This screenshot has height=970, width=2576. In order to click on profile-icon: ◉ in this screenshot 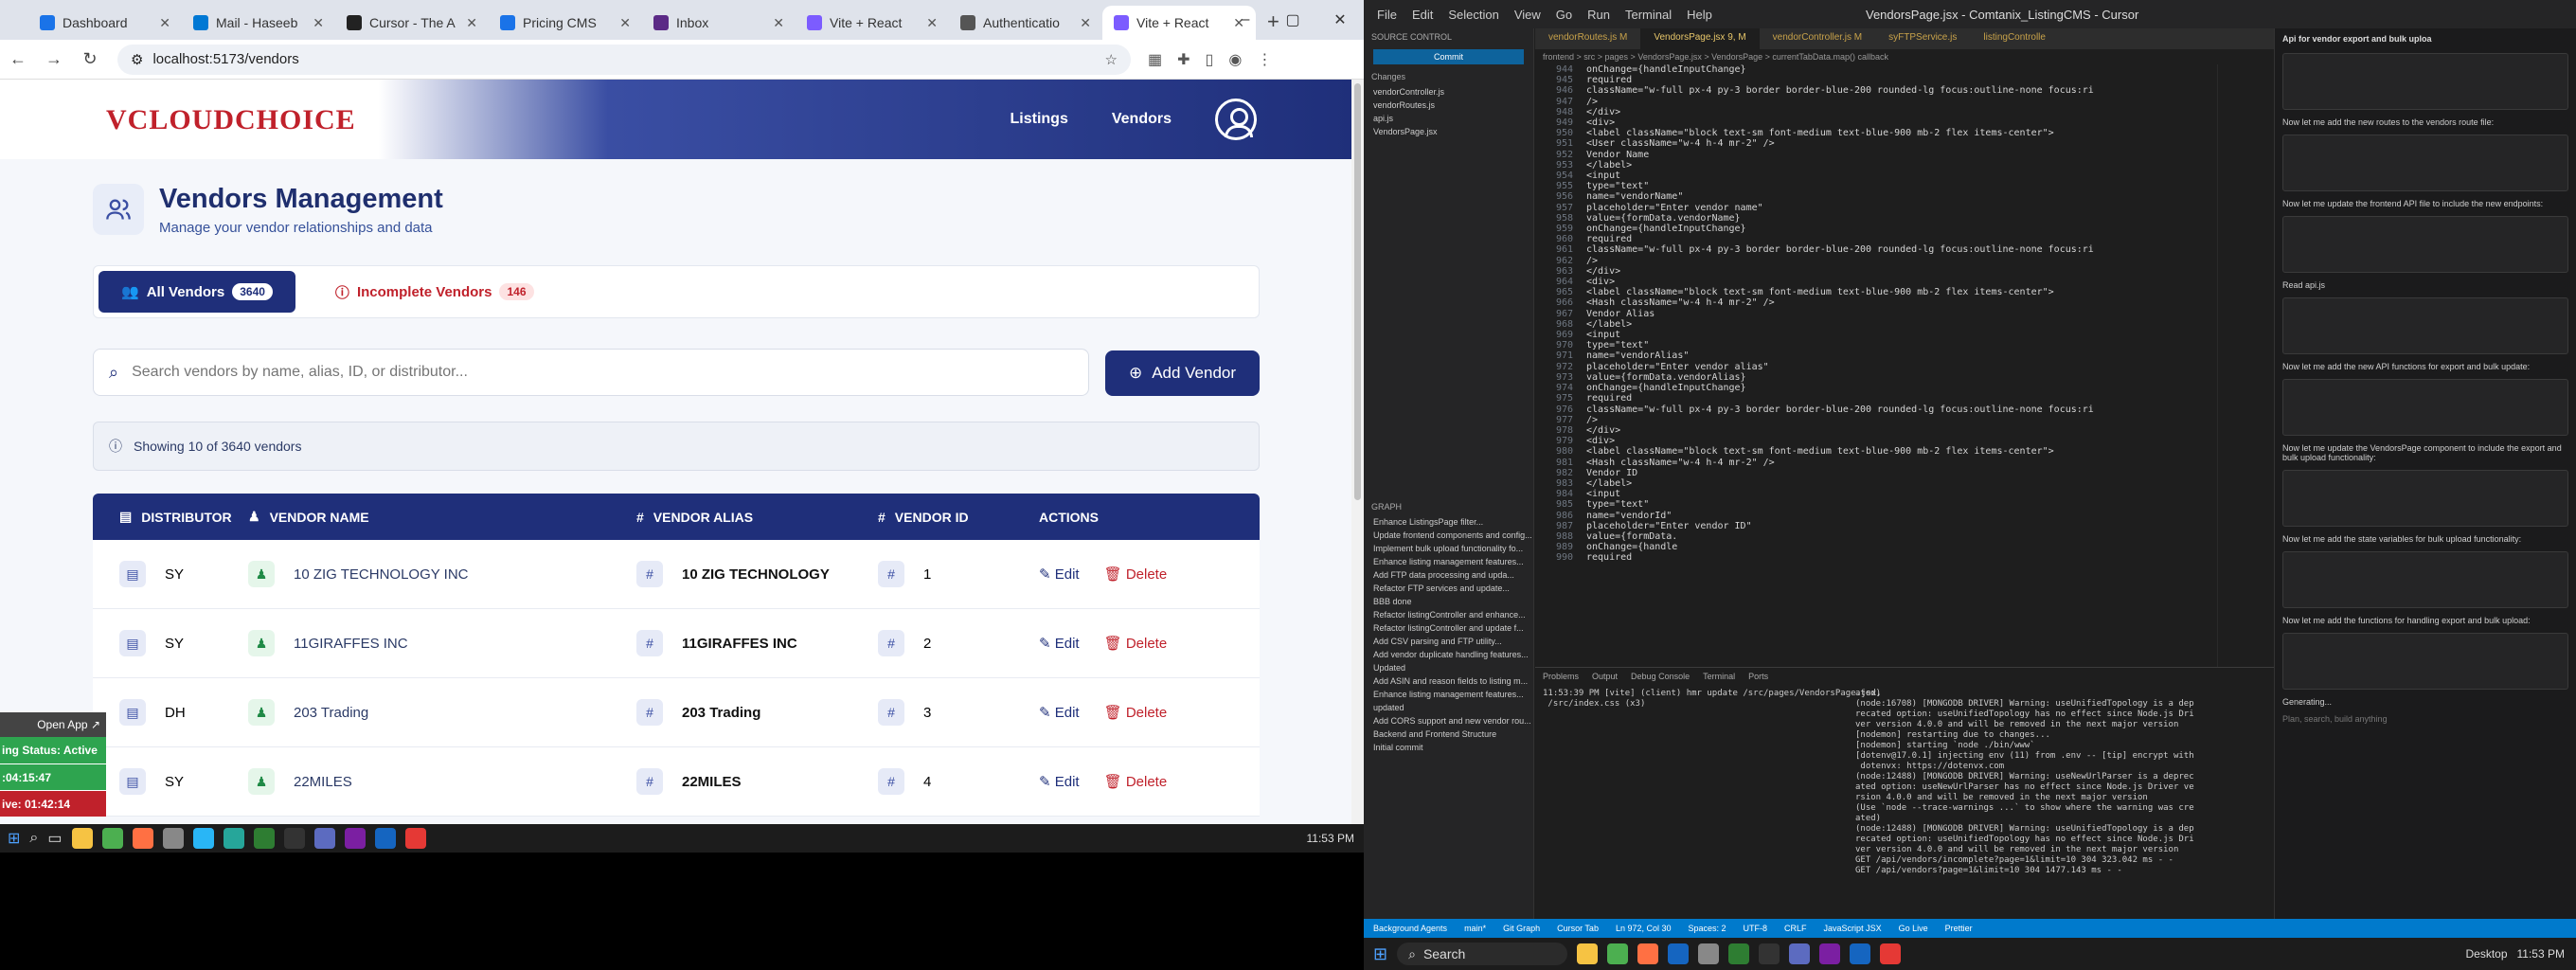, I will do `click(1235, 60)`.